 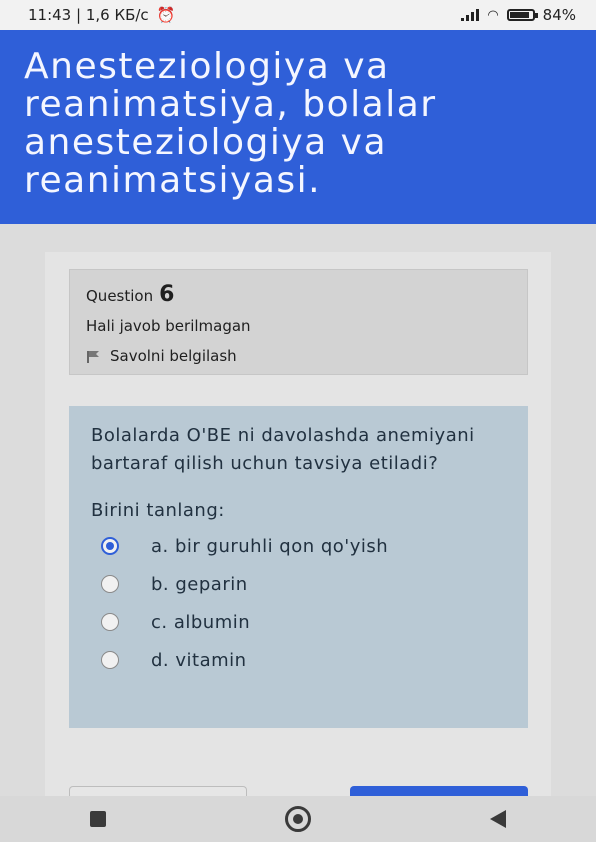 What do you see at coordinates (93, 356) in the screenshot?
I see `flag-icon` at bounding box center [93, 356].